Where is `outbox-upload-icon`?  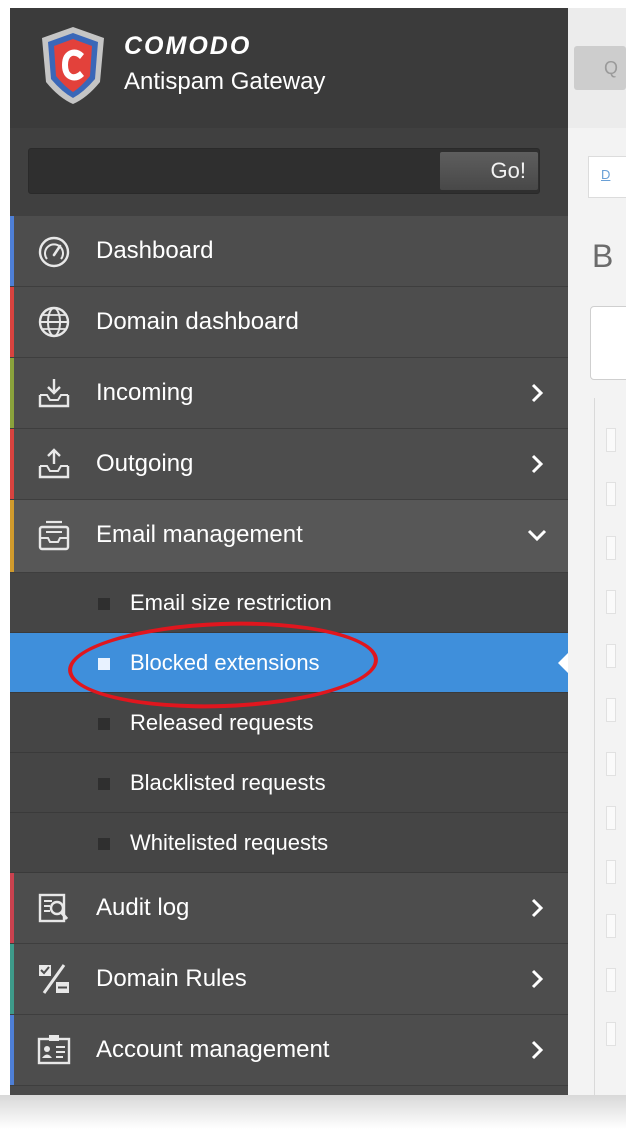
outbox-upload-icon is located at coordinates (54, 464).